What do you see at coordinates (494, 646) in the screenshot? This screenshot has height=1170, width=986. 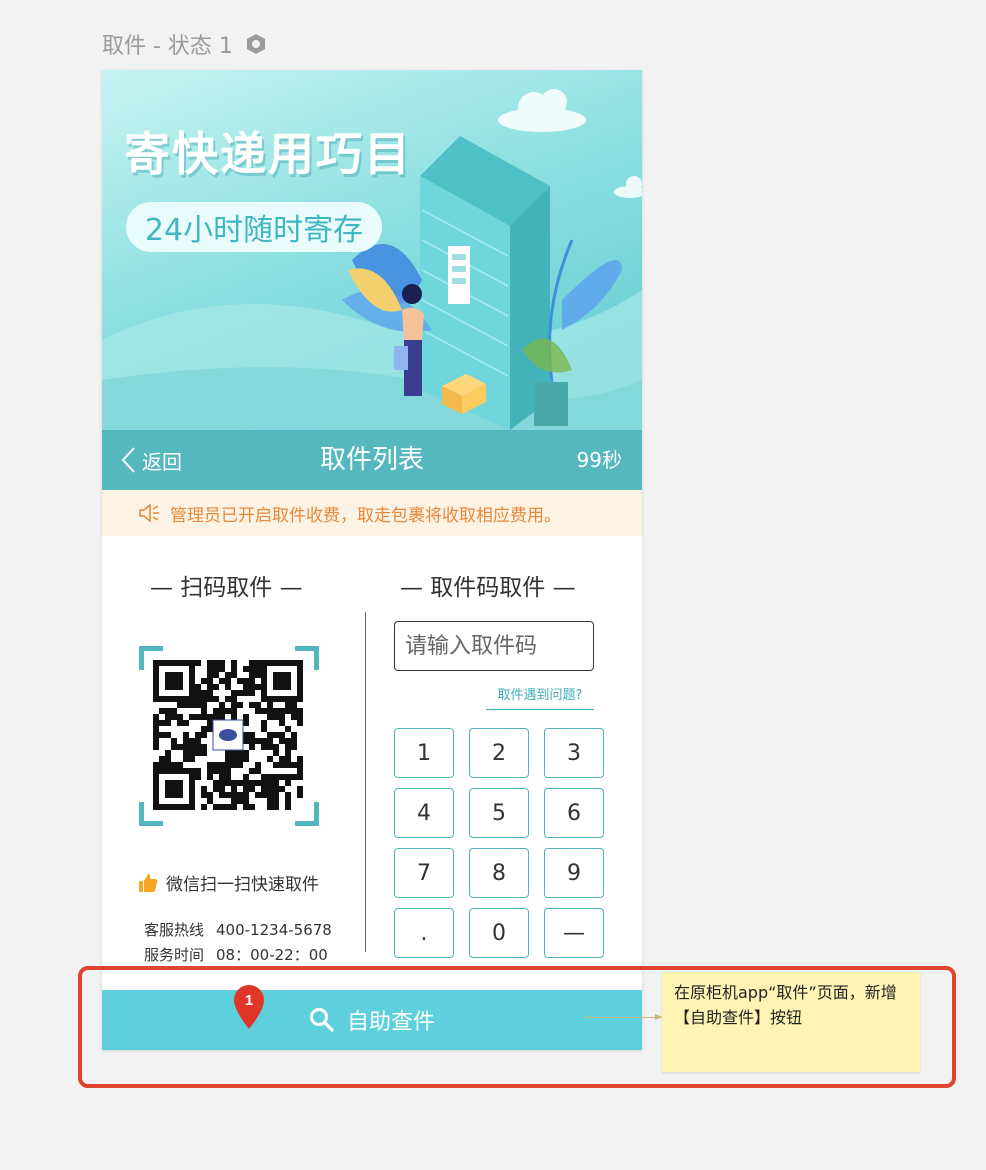 I see `pickup-code-input` at bounding box center [494, 646].